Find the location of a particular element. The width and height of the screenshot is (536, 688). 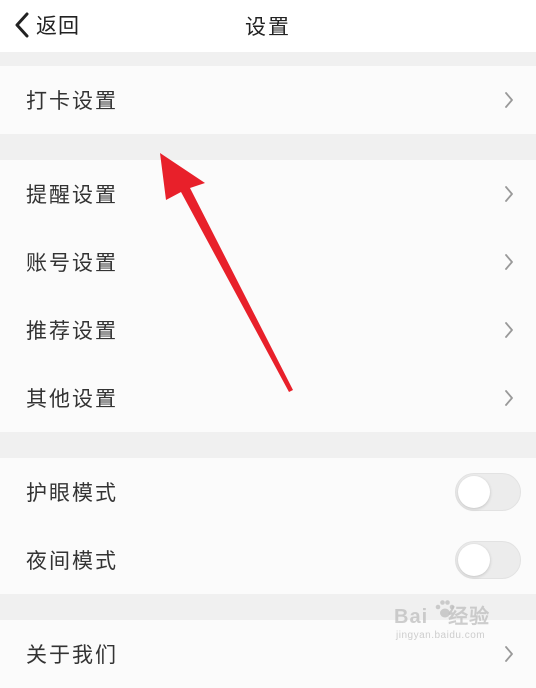

settings-item-label: 推荐设置 is located at coordinates (72, 331).